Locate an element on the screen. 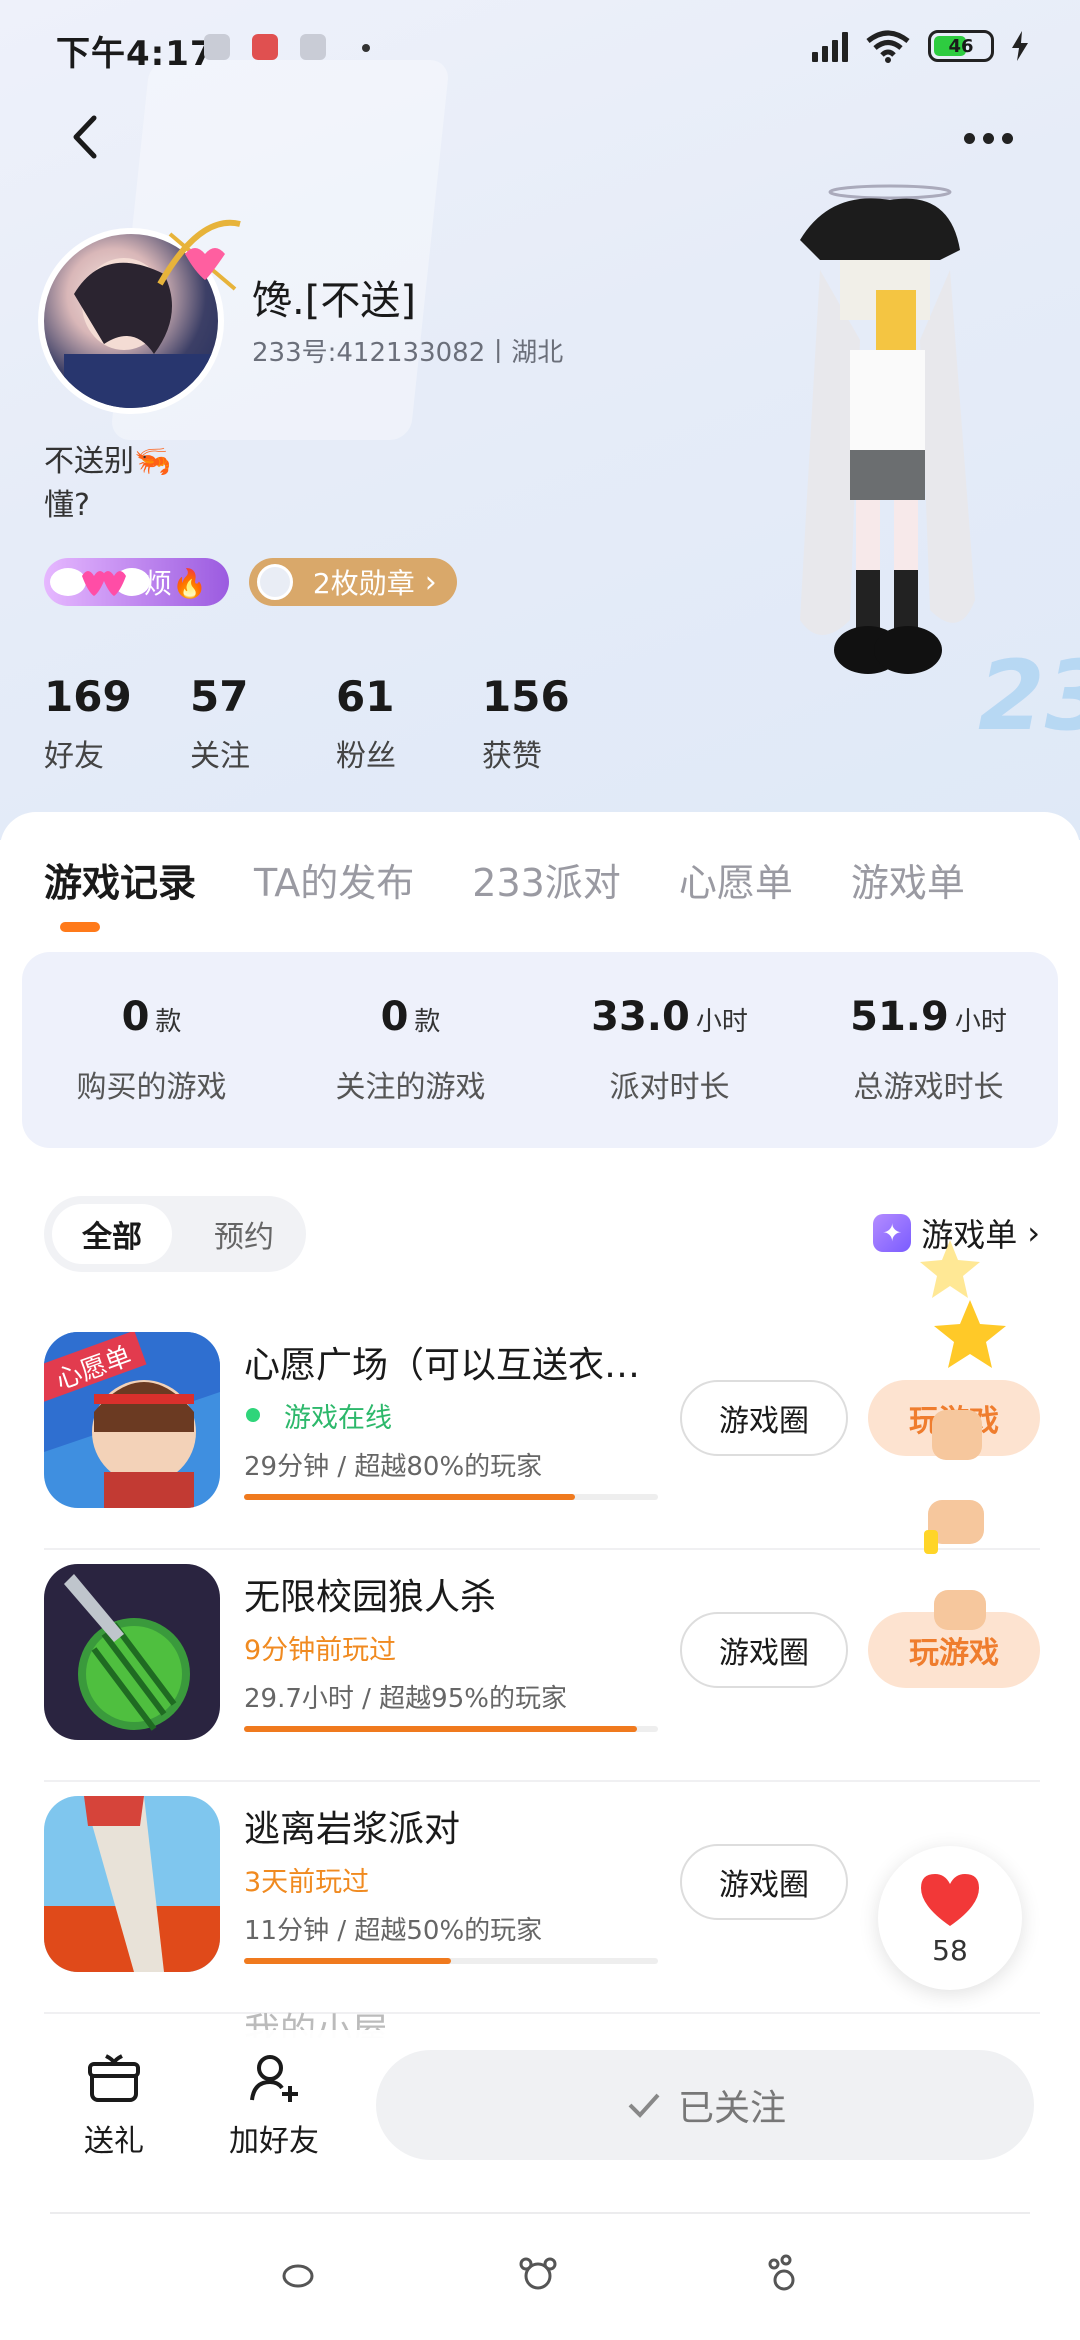 This screenshot has width=1080, height=2340. stat-friends: 169 好友 is located at coordinates (117, 723).